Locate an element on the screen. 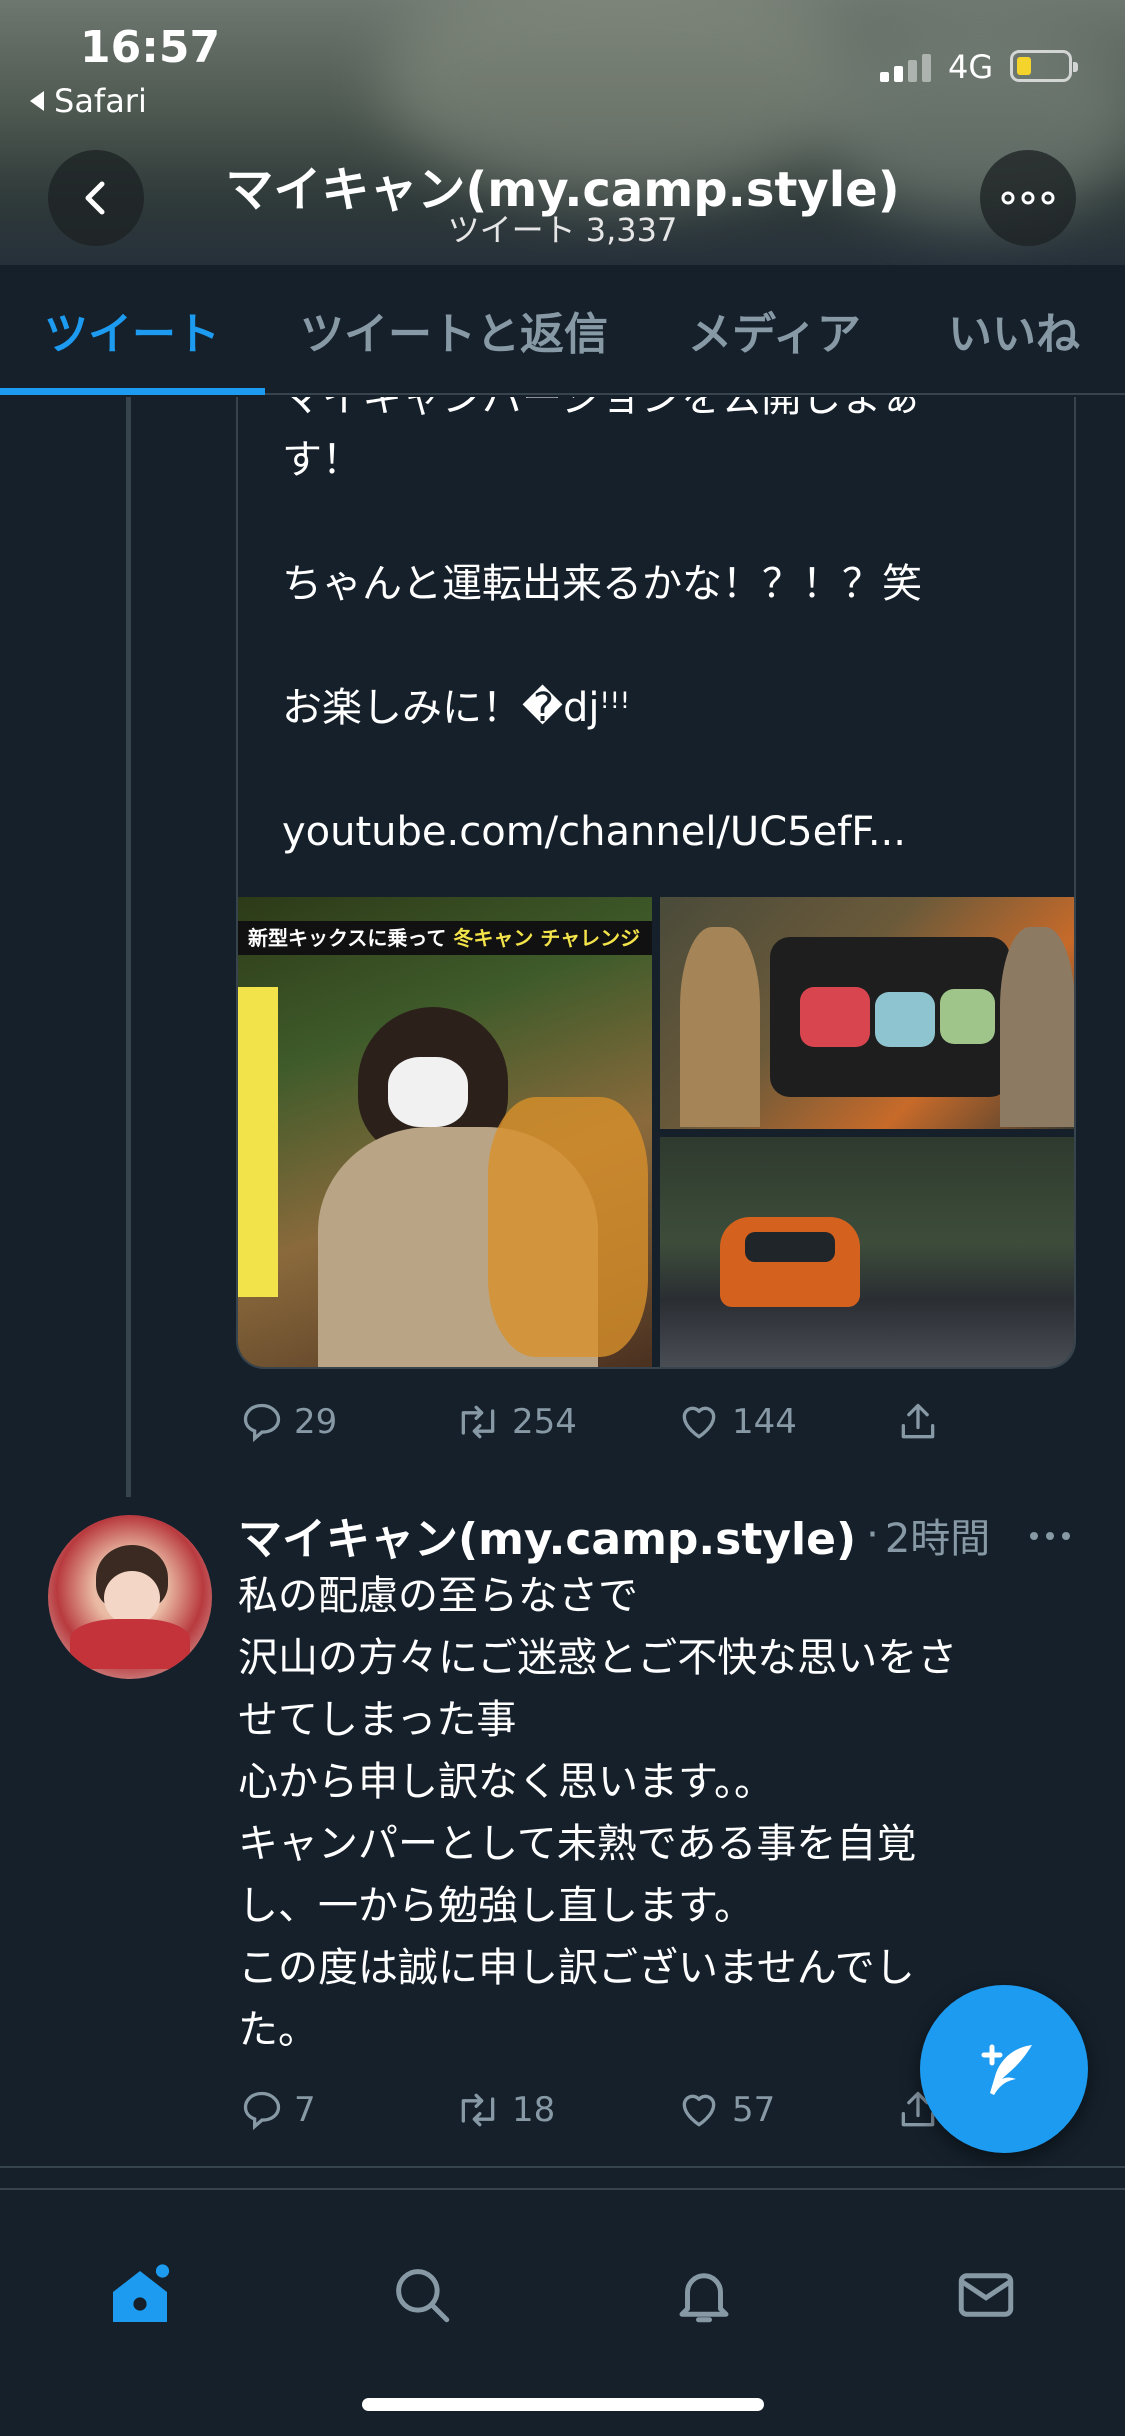 The image size is (1125, 2436). tweet-more-icon is located at coordinates (1050, 1536).